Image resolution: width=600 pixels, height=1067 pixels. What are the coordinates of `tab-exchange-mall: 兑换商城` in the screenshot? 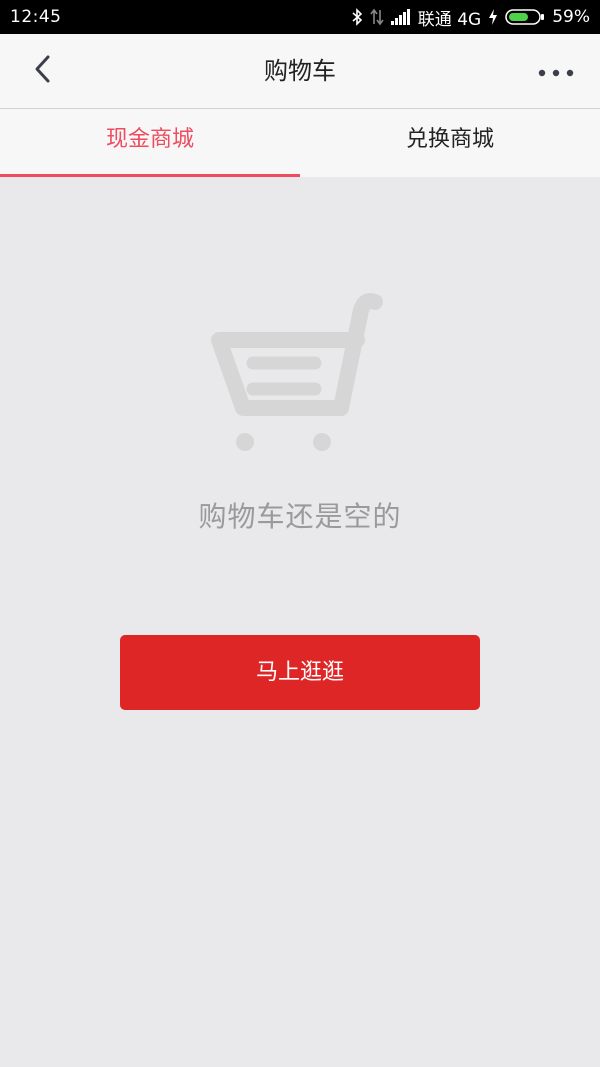 It's located at (450, 143).